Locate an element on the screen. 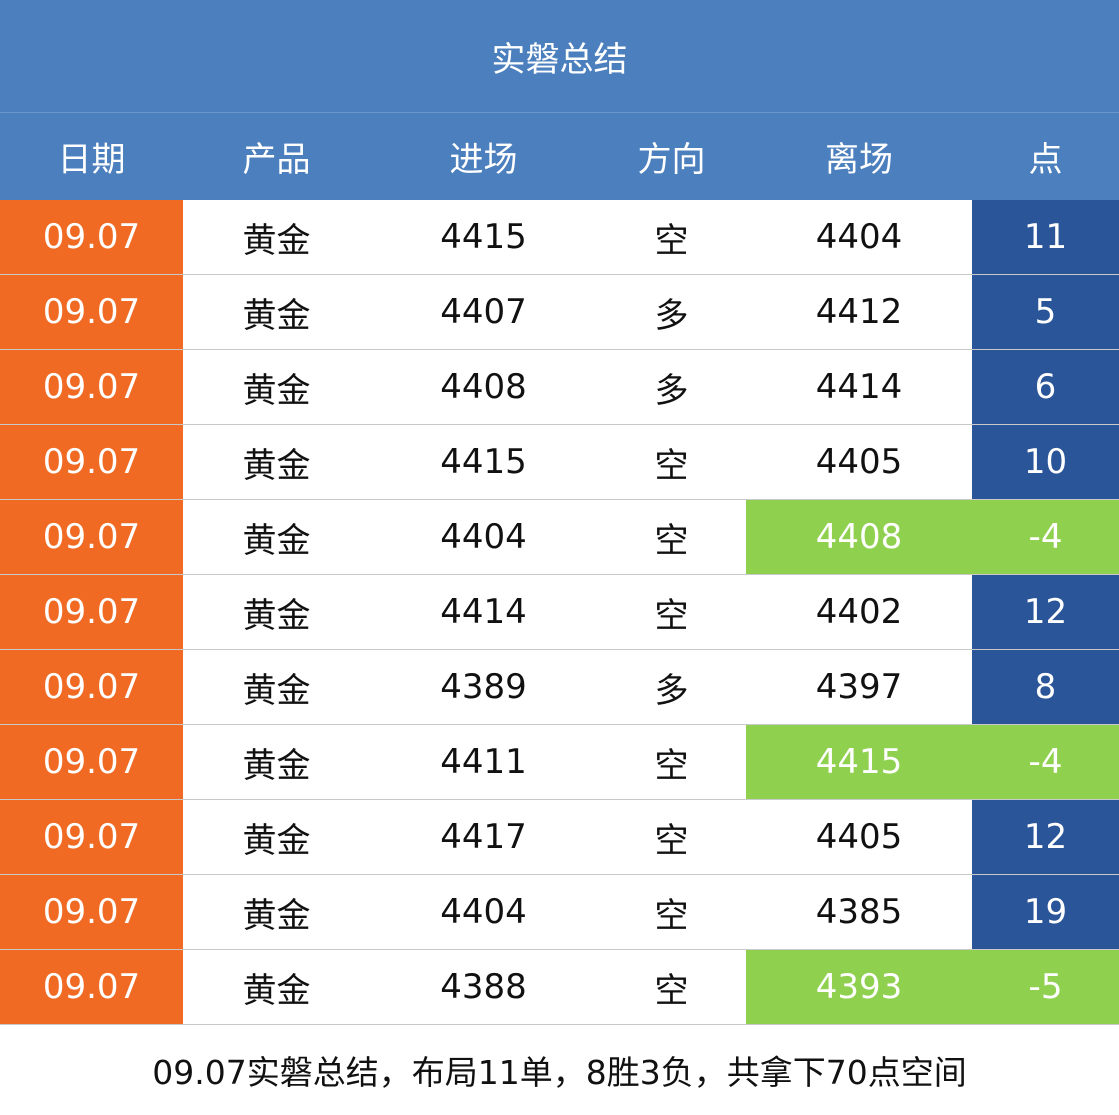 The height and width of the screenshot is (1115, 1119). cell-exit: 4397 is located at coordinates (859, 687).